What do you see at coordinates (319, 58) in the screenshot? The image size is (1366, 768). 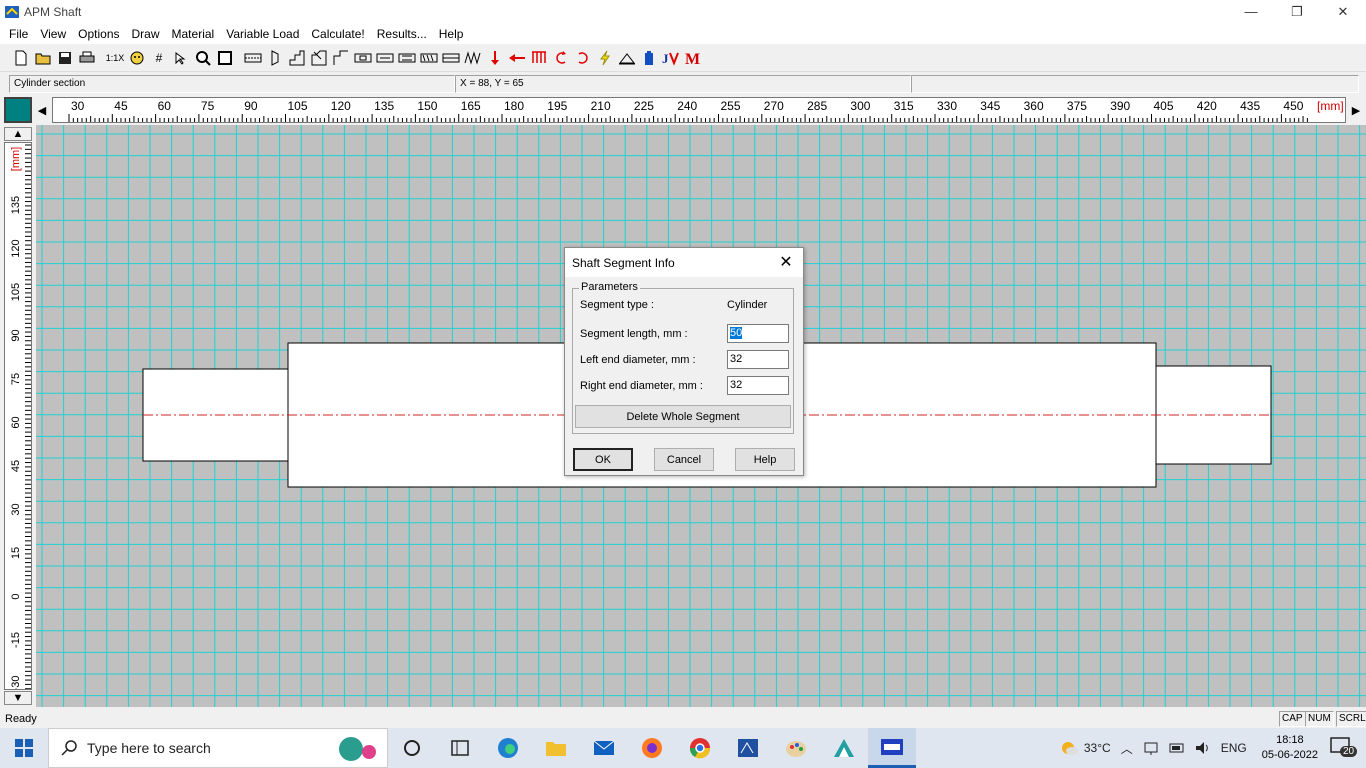 I see `chamfer-icon` at bounding box center [319, 58].